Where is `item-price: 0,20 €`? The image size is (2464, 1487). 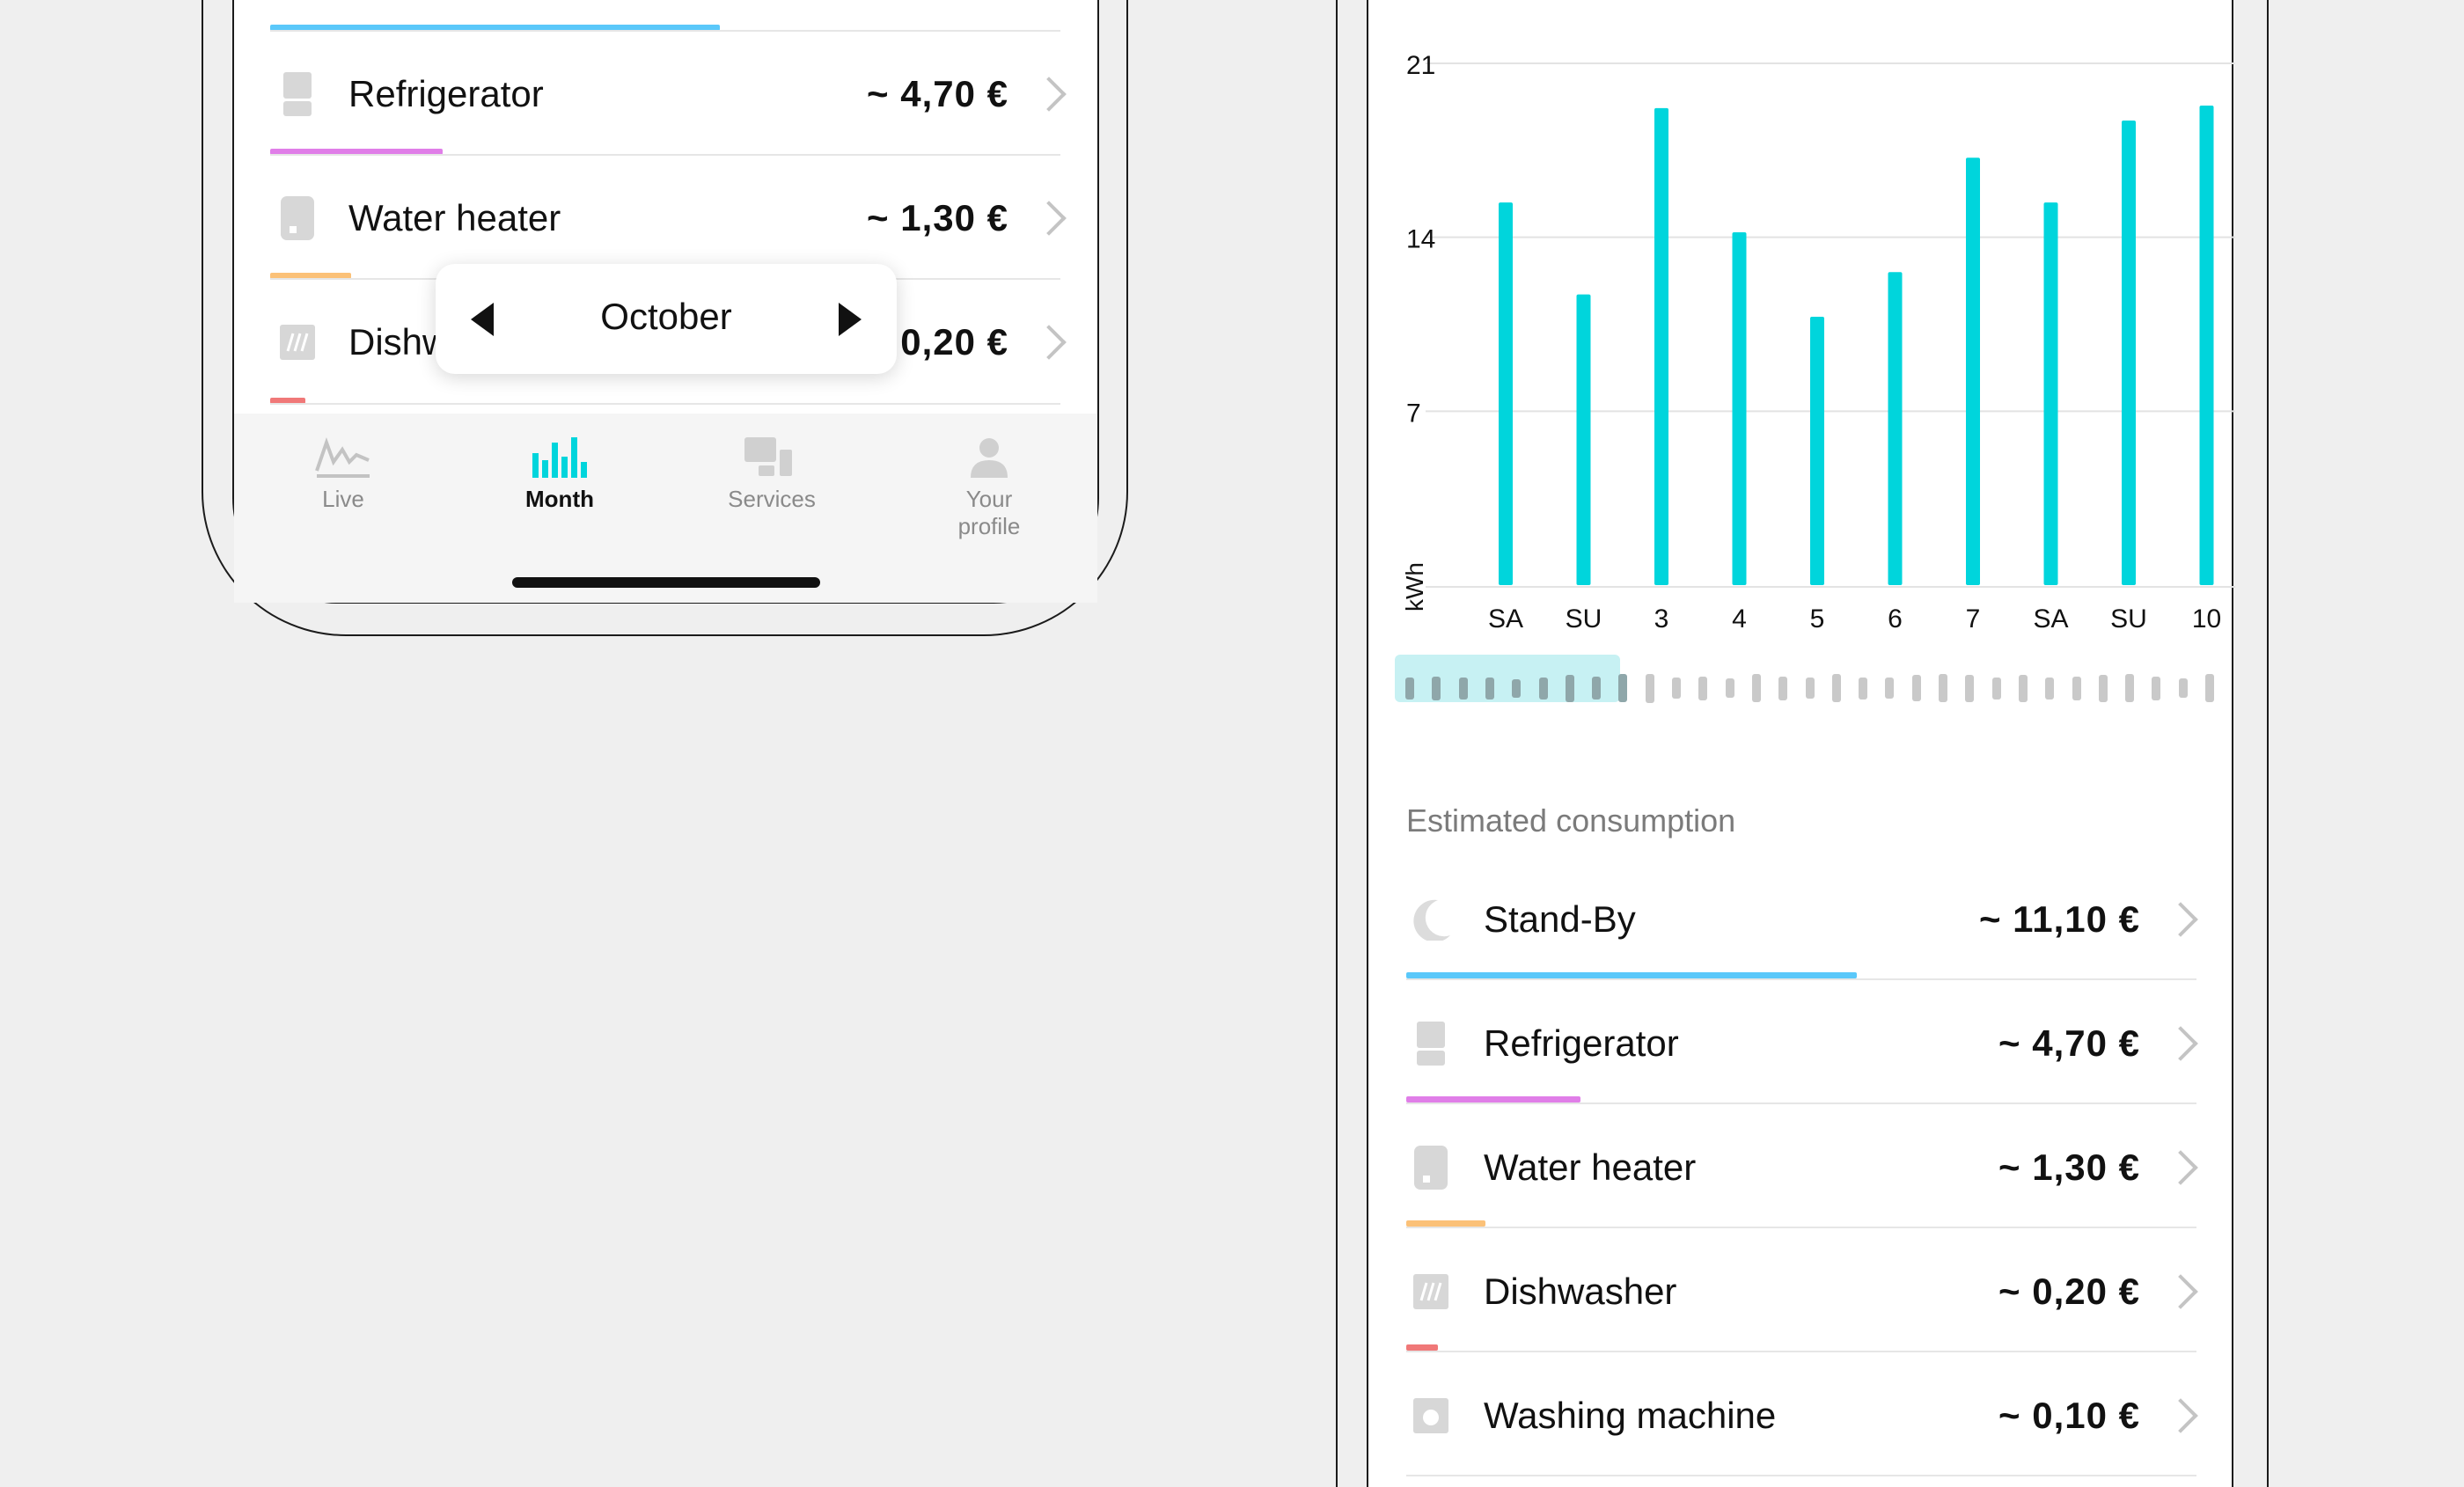
item-price: 0,20 € is located at coordinates (954, 342).